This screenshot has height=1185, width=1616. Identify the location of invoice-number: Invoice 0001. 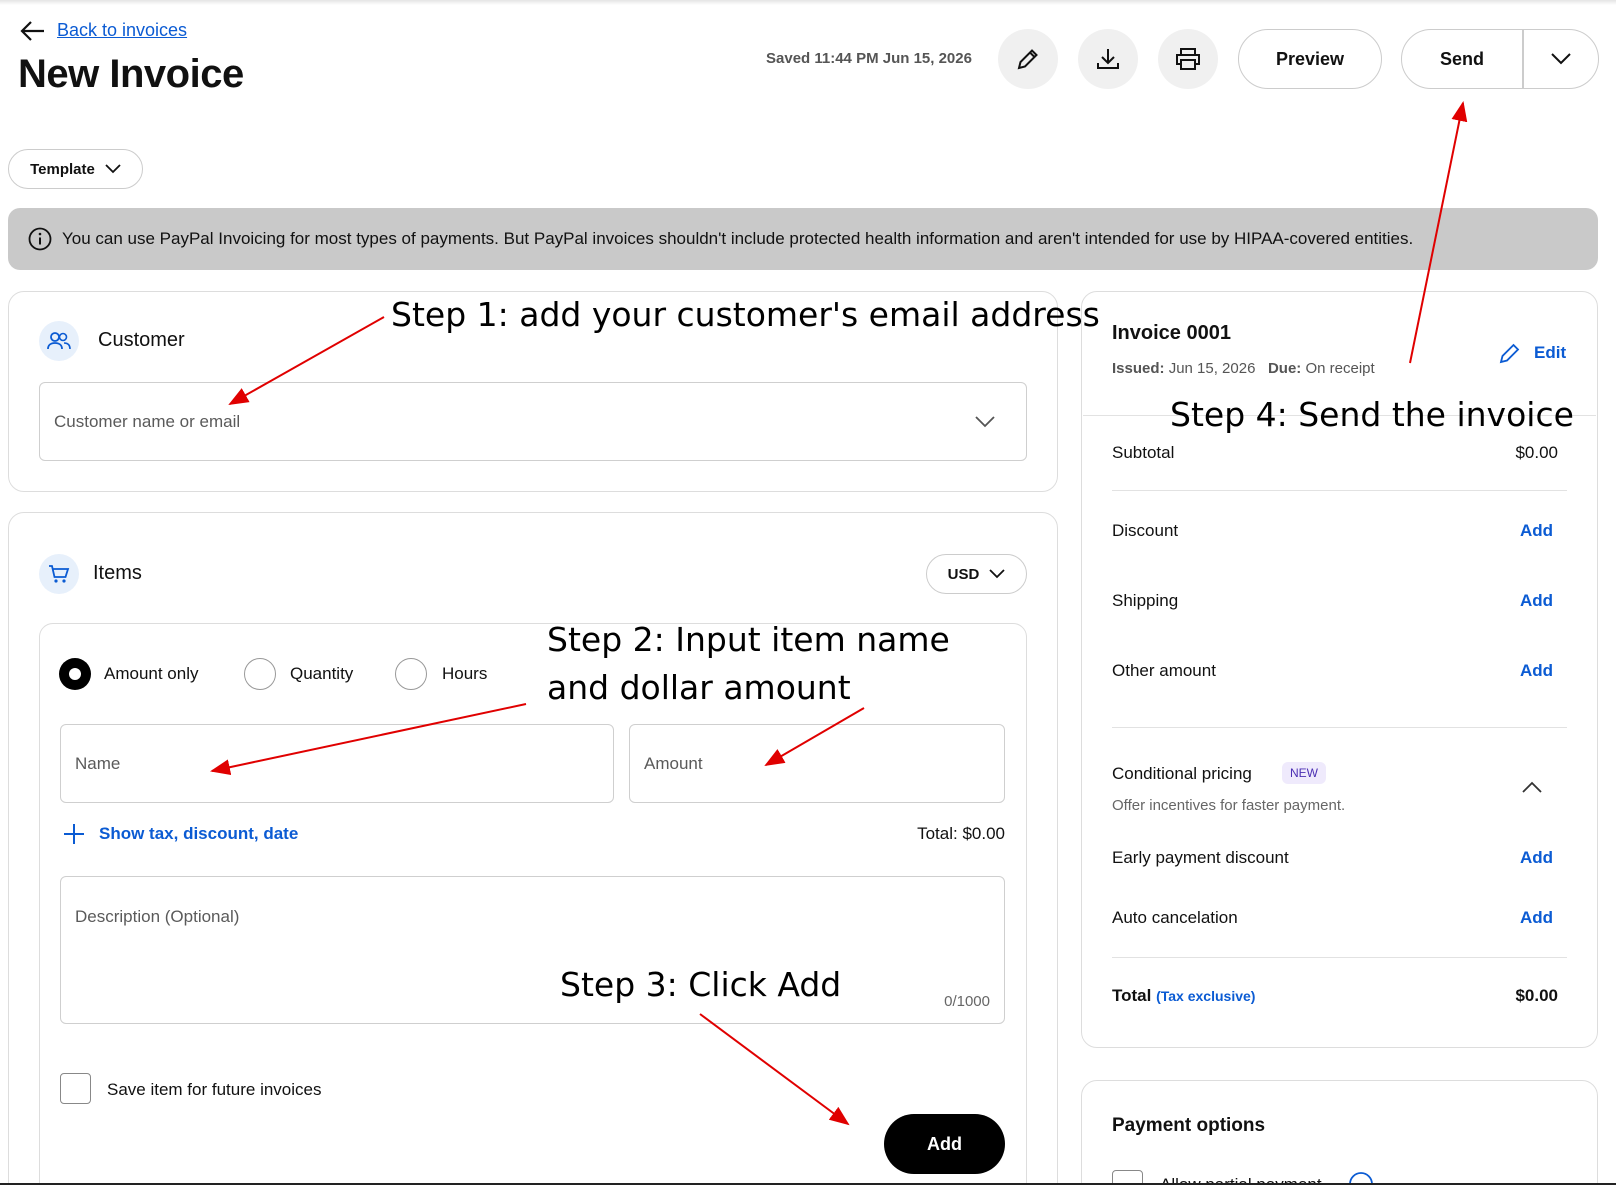
(1171, 333).